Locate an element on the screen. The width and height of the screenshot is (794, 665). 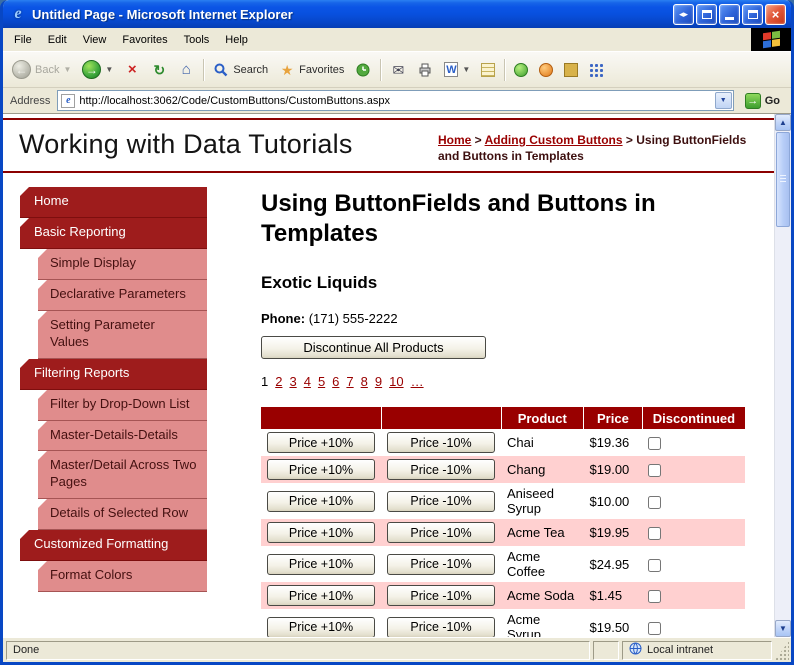
menu-file: File is located at coordinates (23, 40).